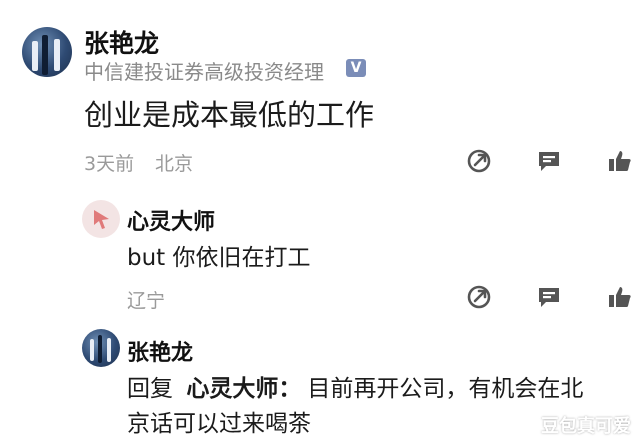 This screenshot has width=640, height=441. What do you see at coordinates (219, 258) in the screenshot?
I see `reply-text: but 你依旧在打工` at bounding box center [219, 258].